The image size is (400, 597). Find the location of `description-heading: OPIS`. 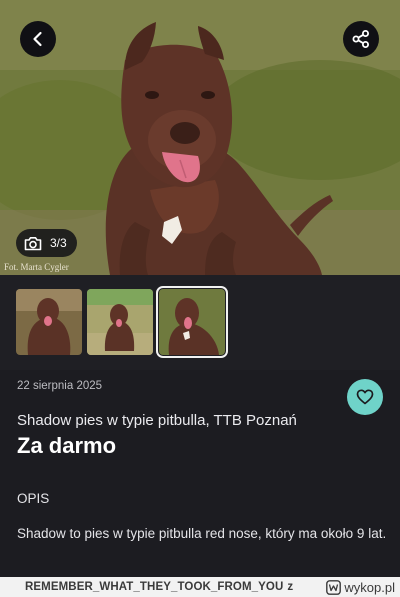

description-heading: OPIS is located at coordinates (33, 498).